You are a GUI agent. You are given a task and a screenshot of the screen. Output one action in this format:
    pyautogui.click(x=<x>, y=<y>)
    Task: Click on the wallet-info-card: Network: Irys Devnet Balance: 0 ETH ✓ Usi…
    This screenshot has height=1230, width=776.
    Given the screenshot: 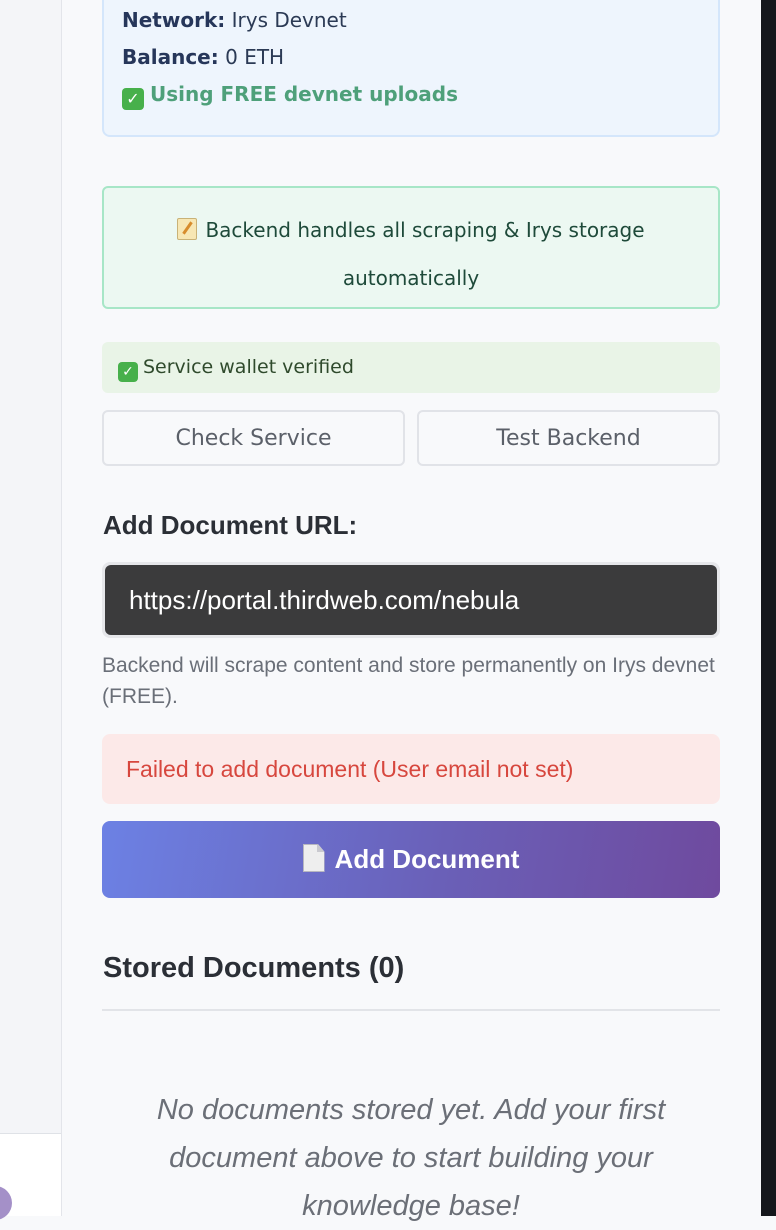 What is the action you would take?
    pyautogui.click(x=411, y=68)
    